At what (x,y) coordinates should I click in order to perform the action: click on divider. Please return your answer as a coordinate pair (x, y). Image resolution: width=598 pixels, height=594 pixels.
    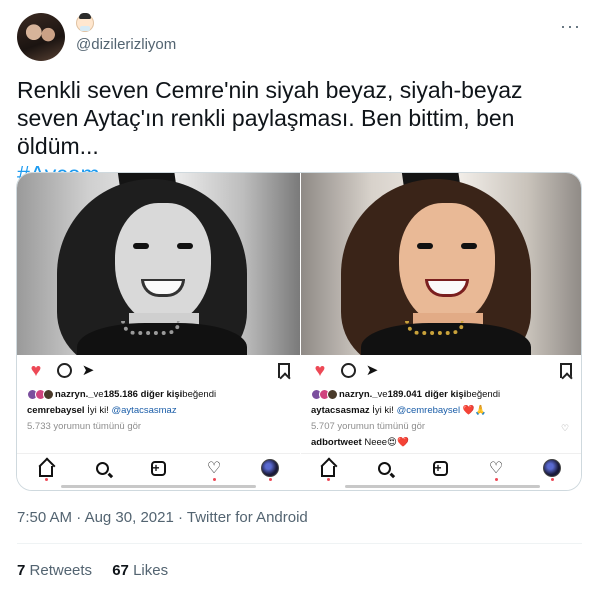
    Looking at the image, I should click on (299, 543).